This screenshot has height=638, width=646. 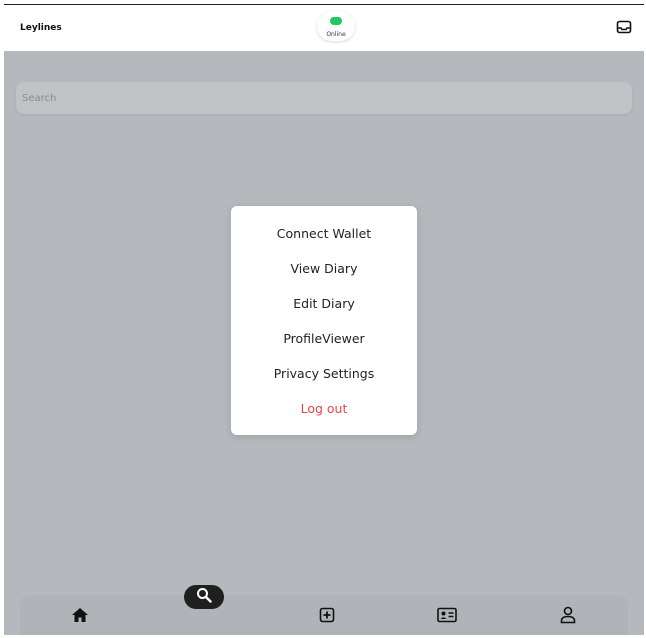 What do you see at coordinates (324, 409) in the screenshot?
I see `menu-item-log-out: Log out` at bounding box center [324, 409].